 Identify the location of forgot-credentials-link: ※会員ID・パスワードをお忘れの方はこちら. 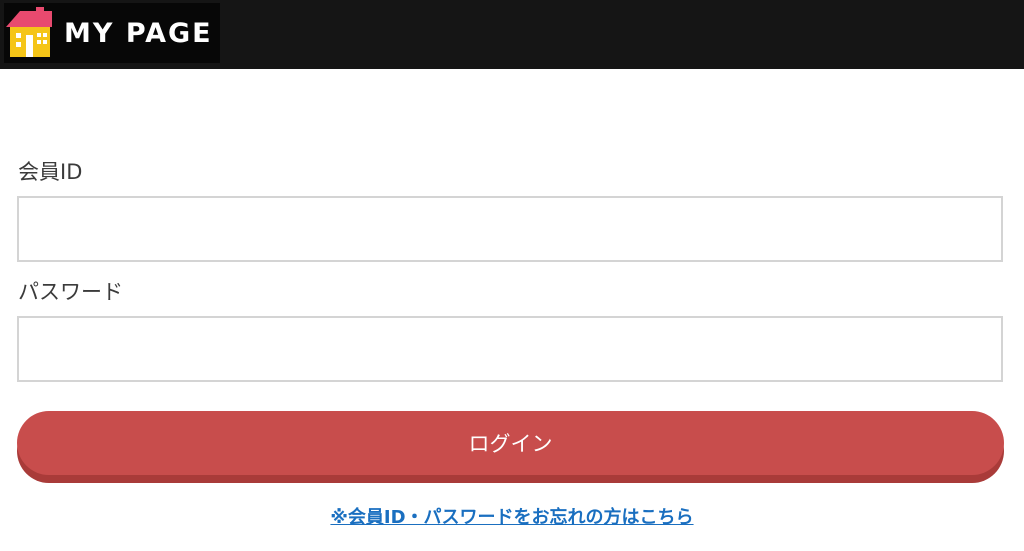
(512, 516).